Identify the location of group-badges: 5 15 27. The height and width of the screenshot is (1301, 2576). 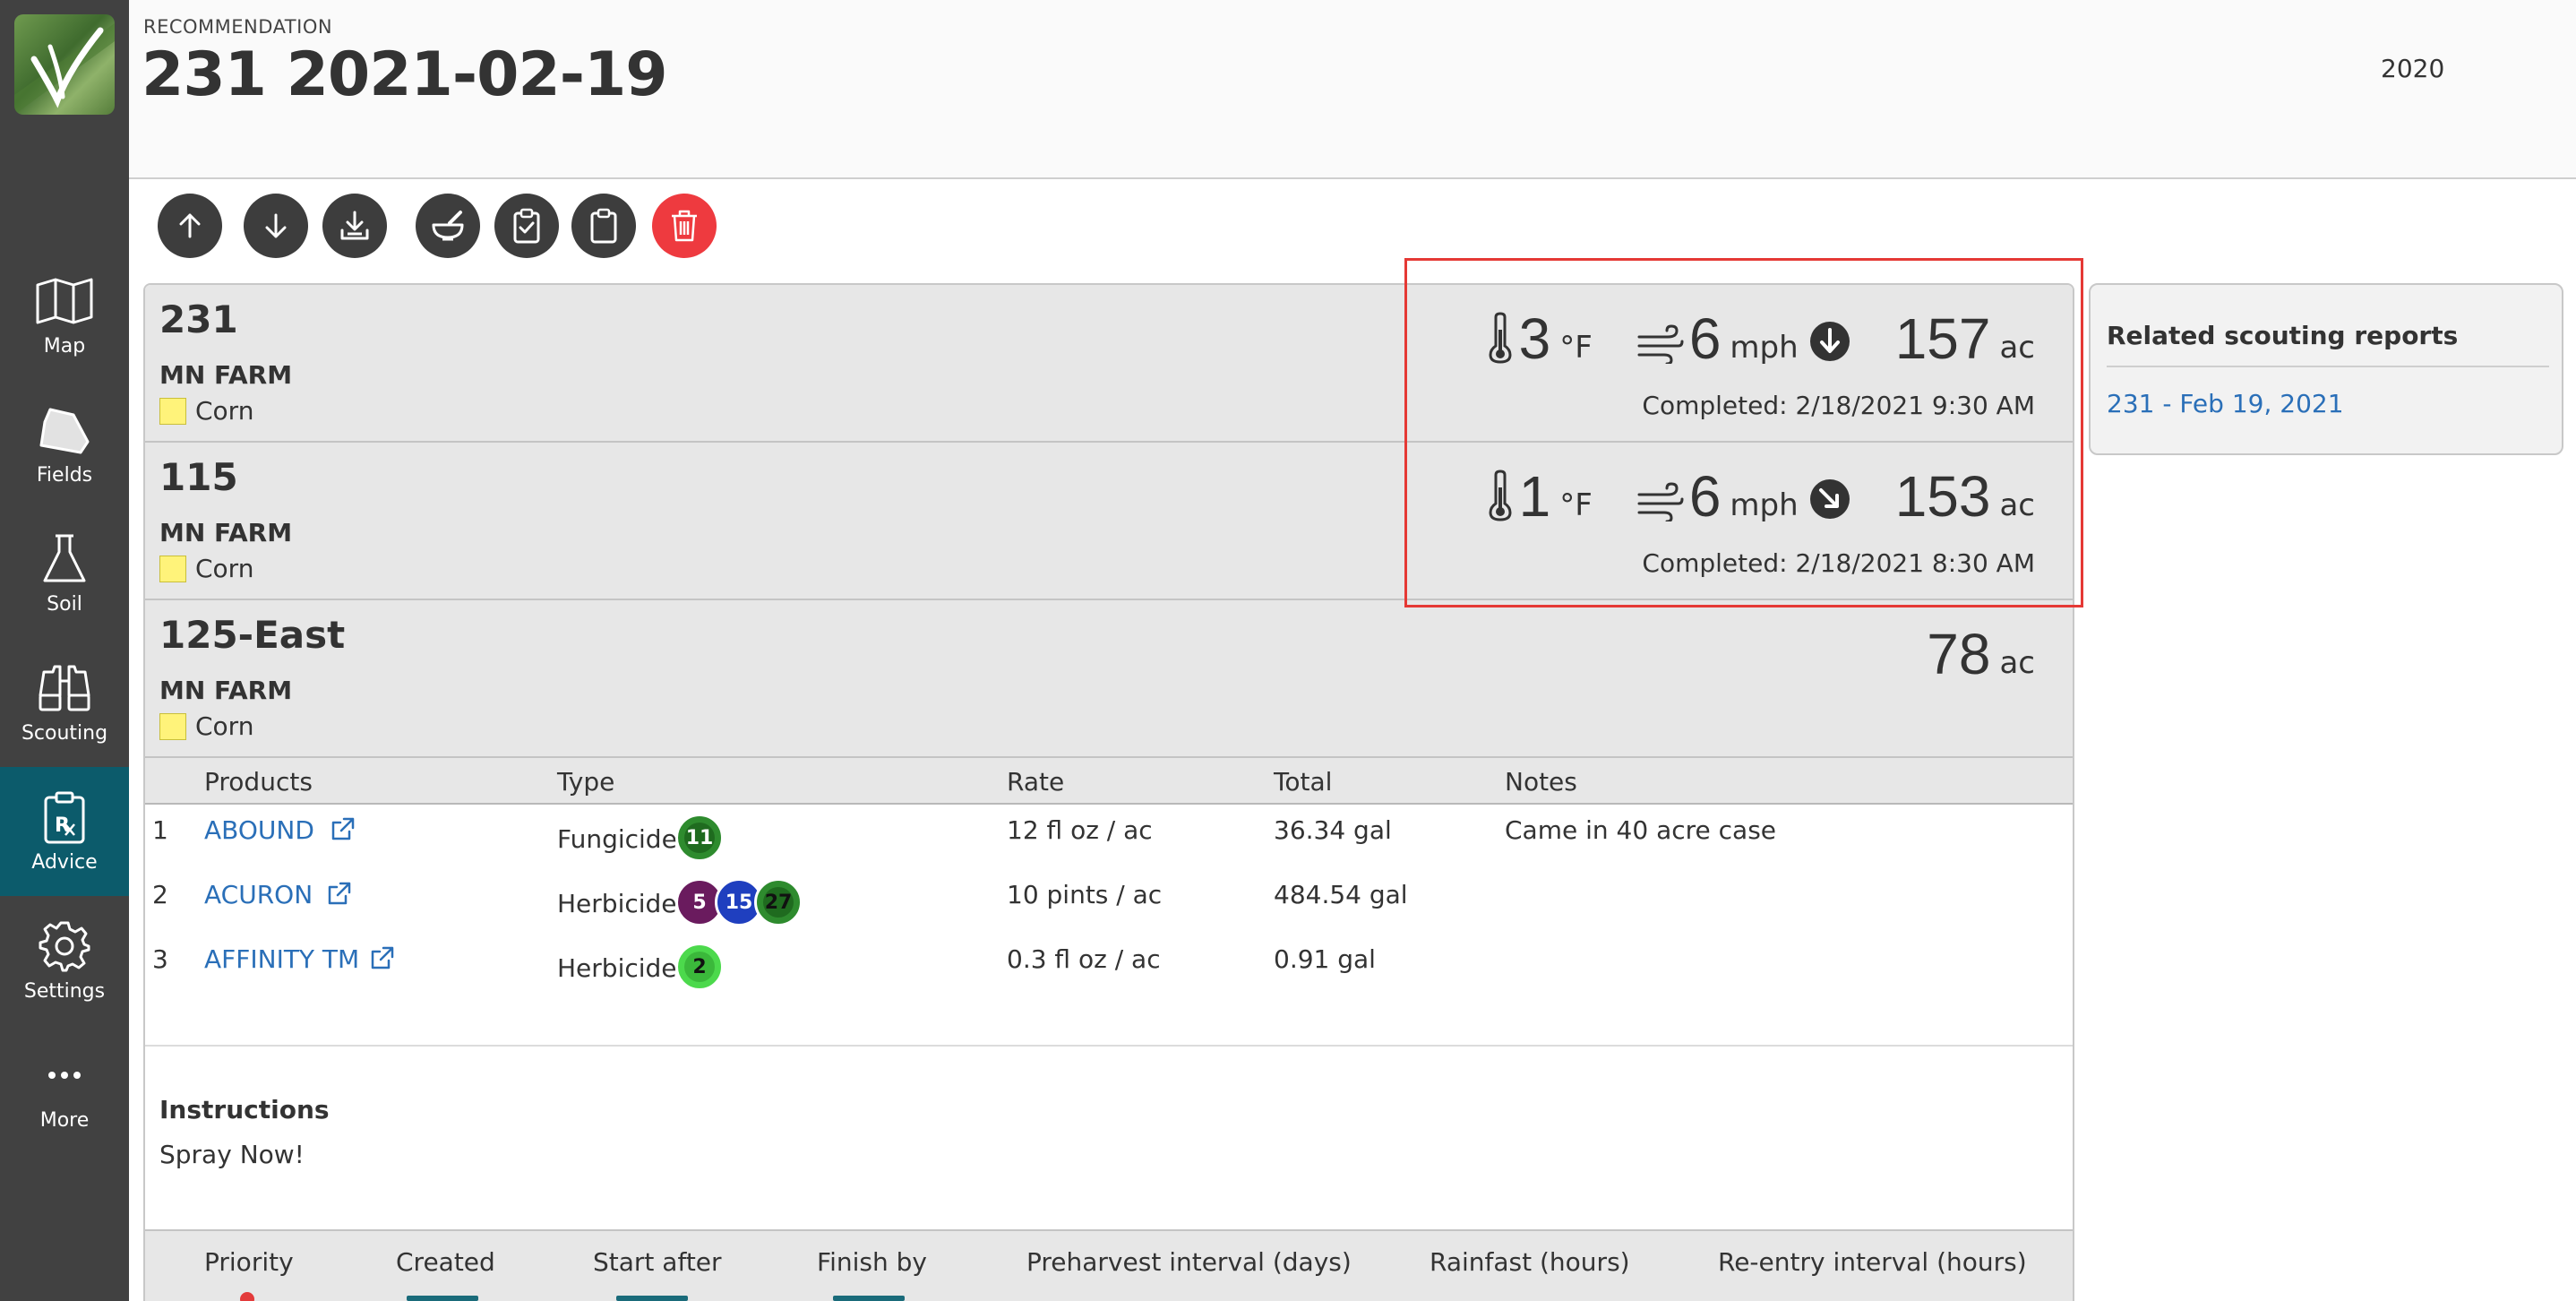
(739, 902).